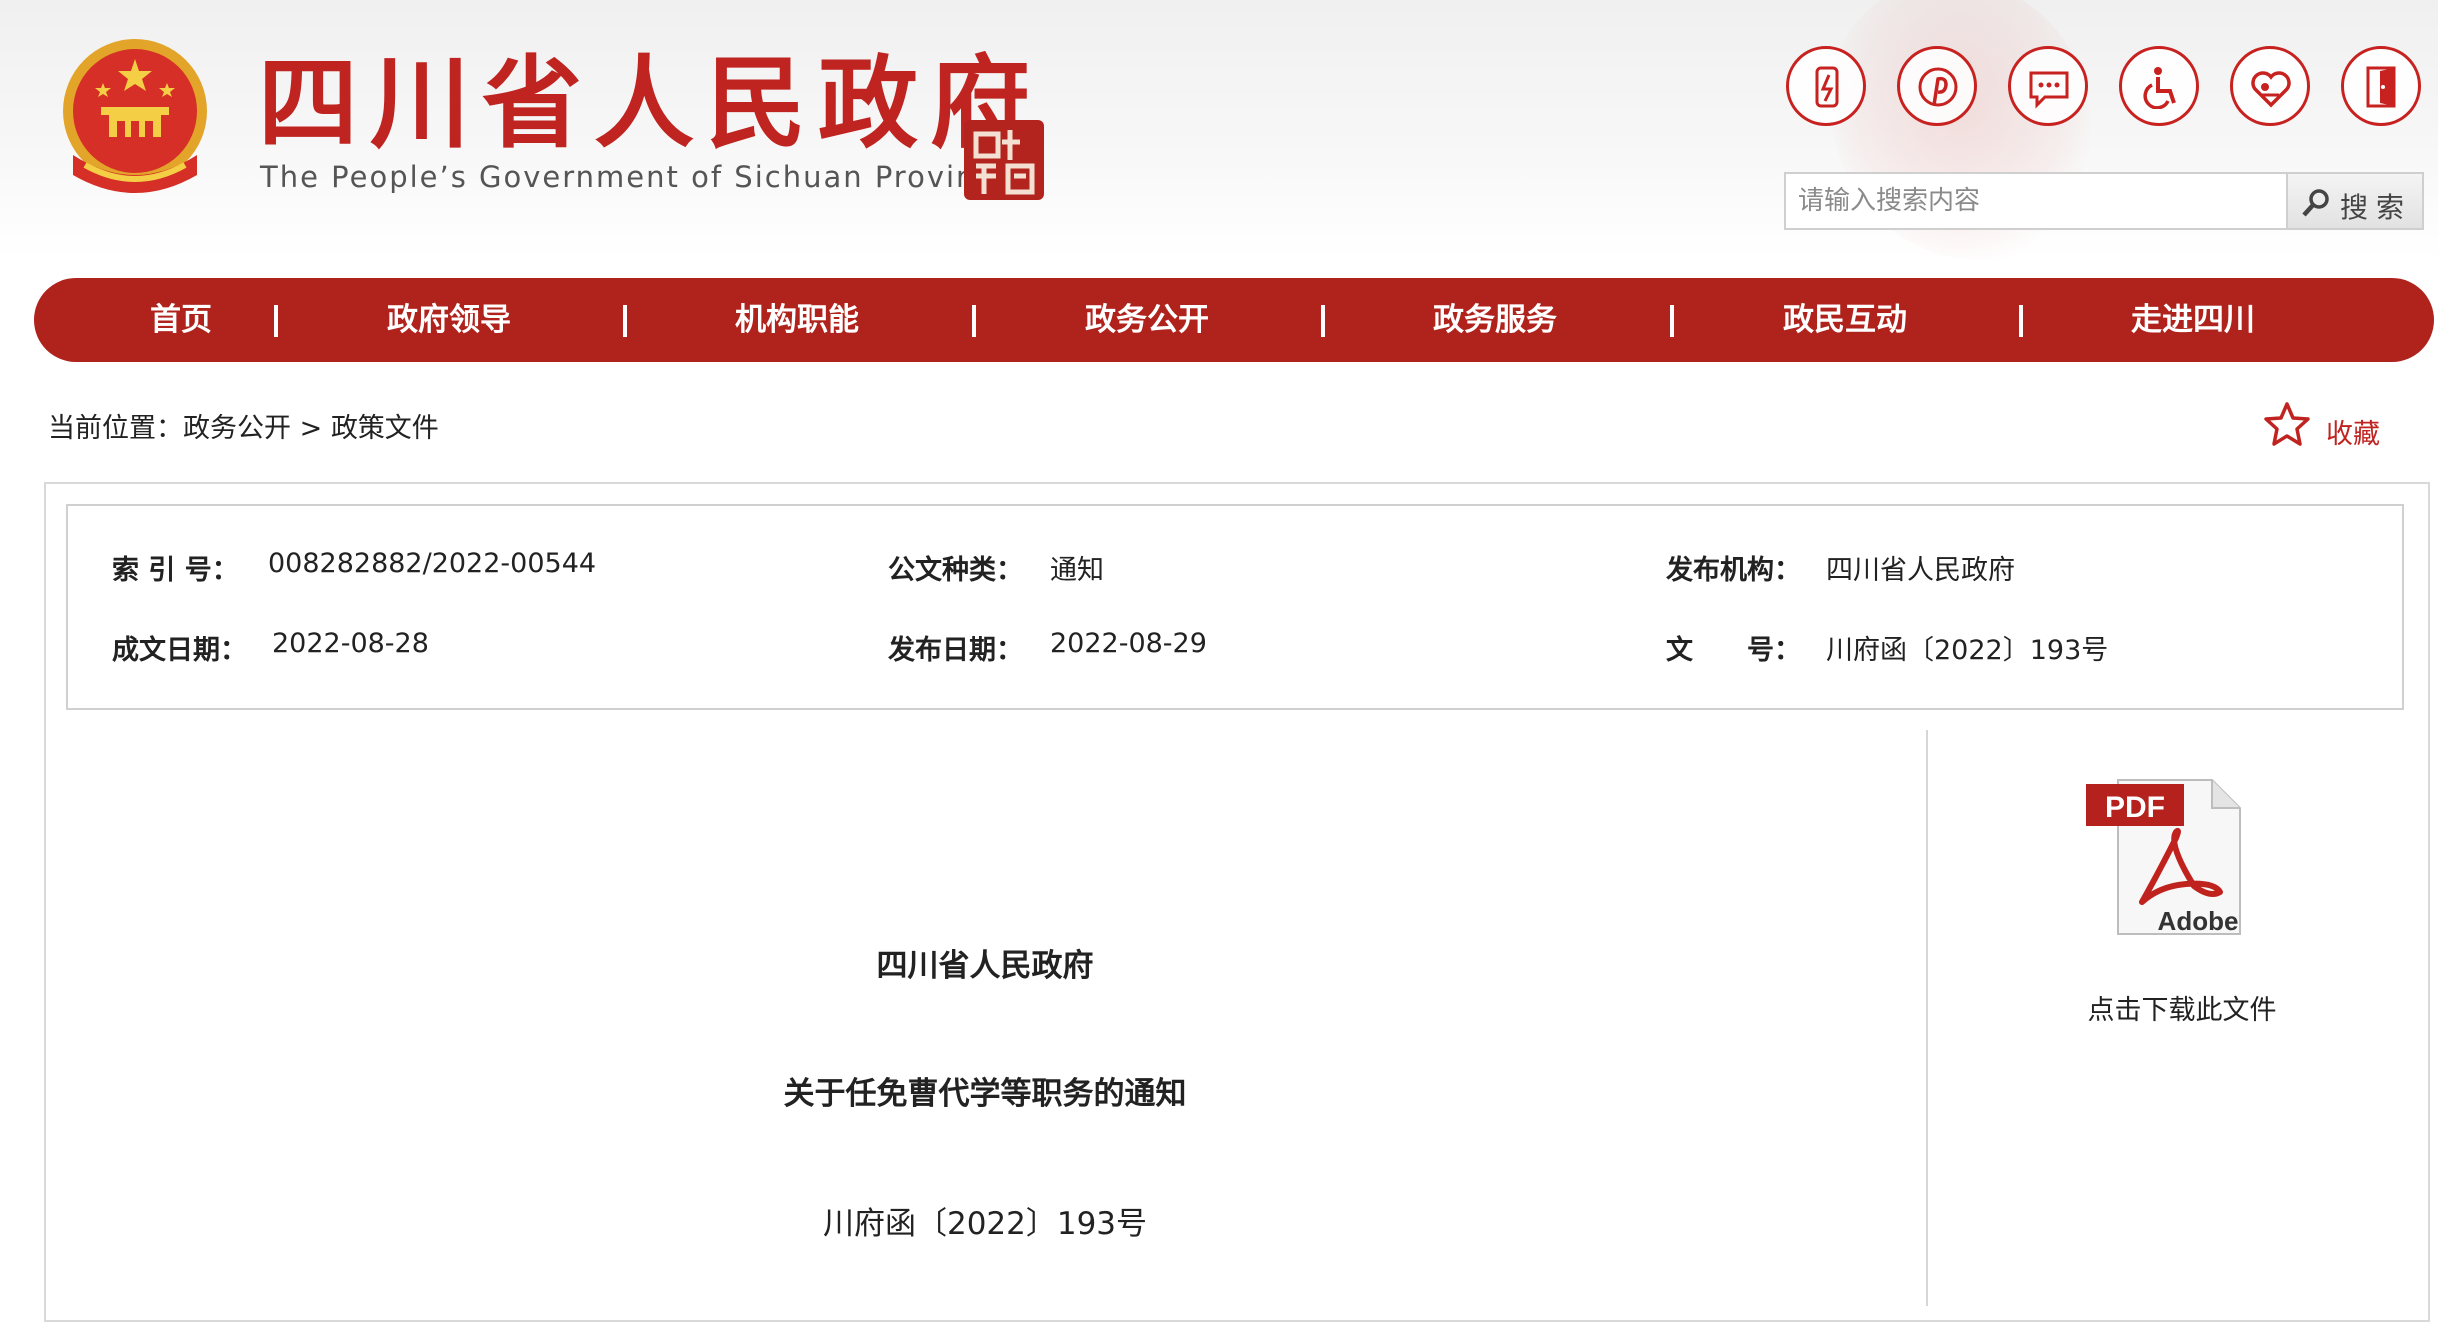 The image size is (2438, 1322). What do you see at coordinates (1128, 643) in the screenshot?
I see `published-date-value: 2022-08-29` at bounding box center [1128, 643].